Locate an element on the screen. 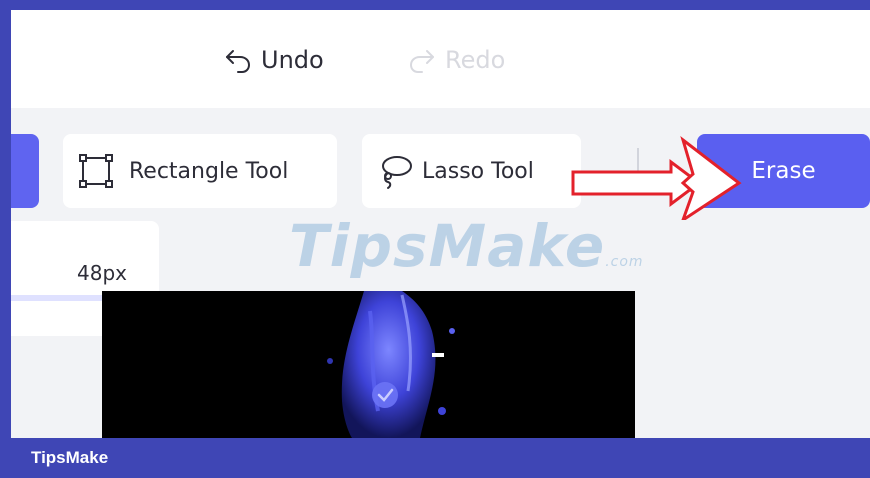  erase-label: Erase is located at coordinates (783, 171).